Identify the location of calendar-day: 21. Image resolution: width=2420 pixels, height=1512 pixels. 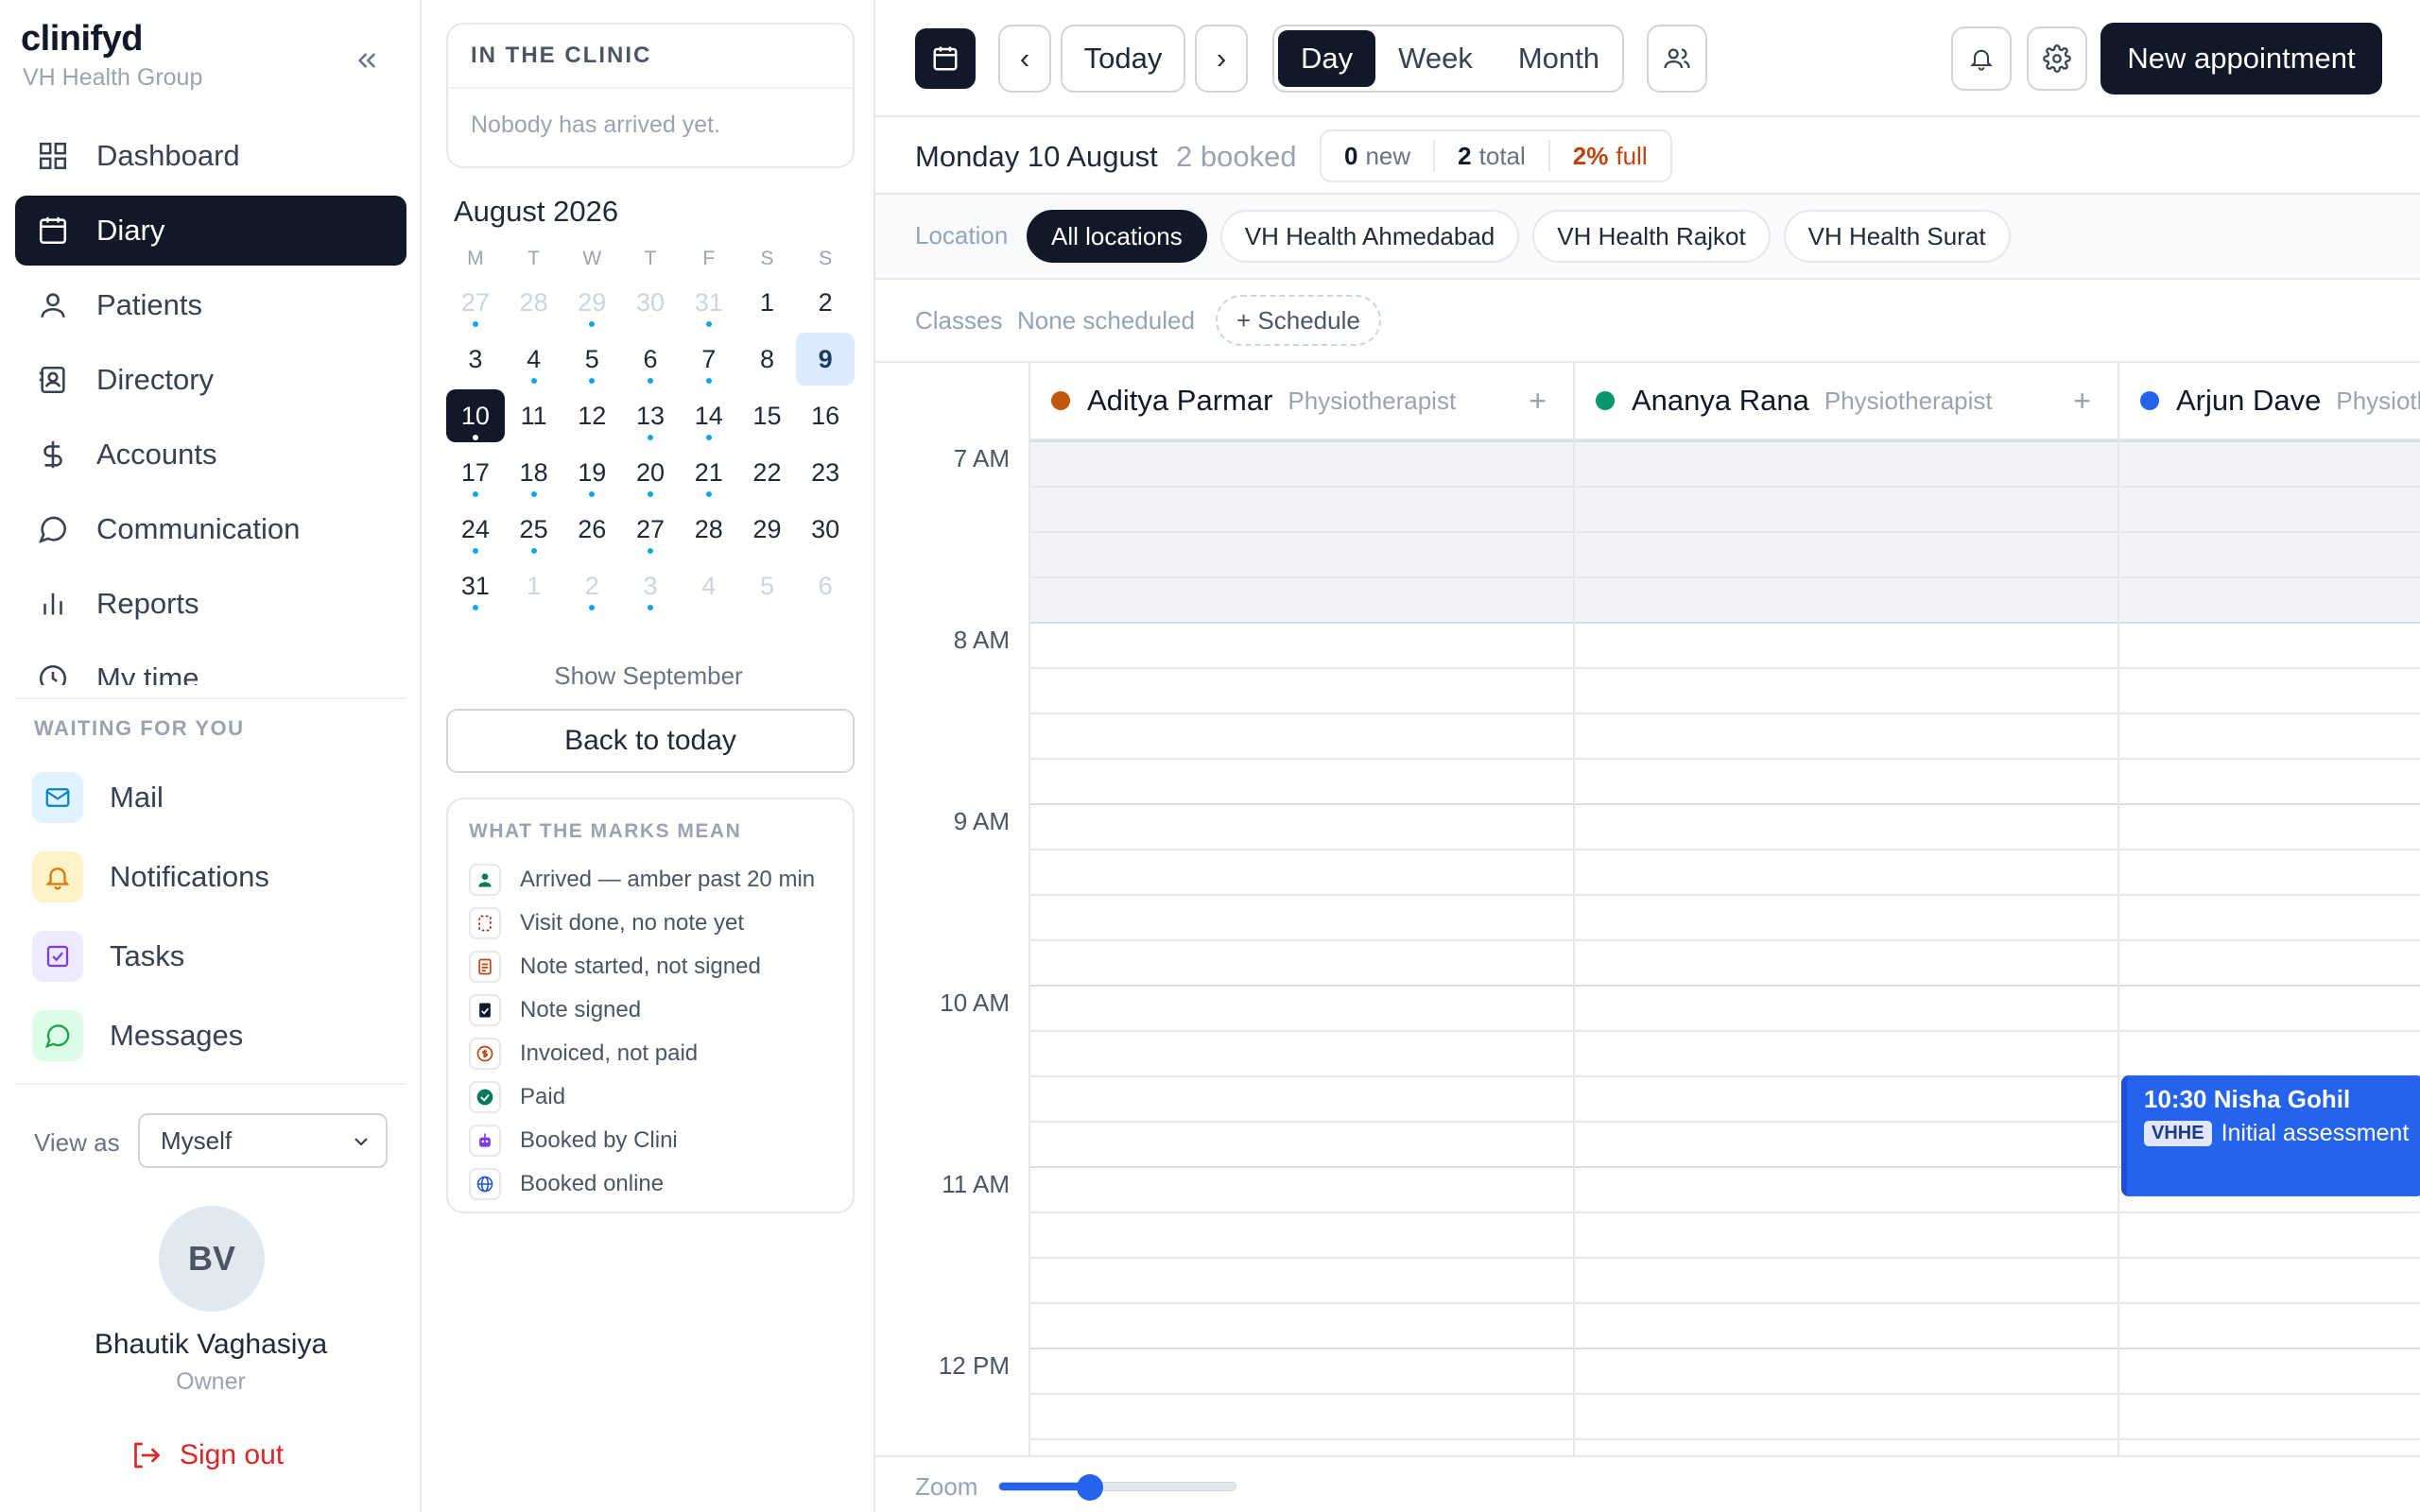
(709, 472).